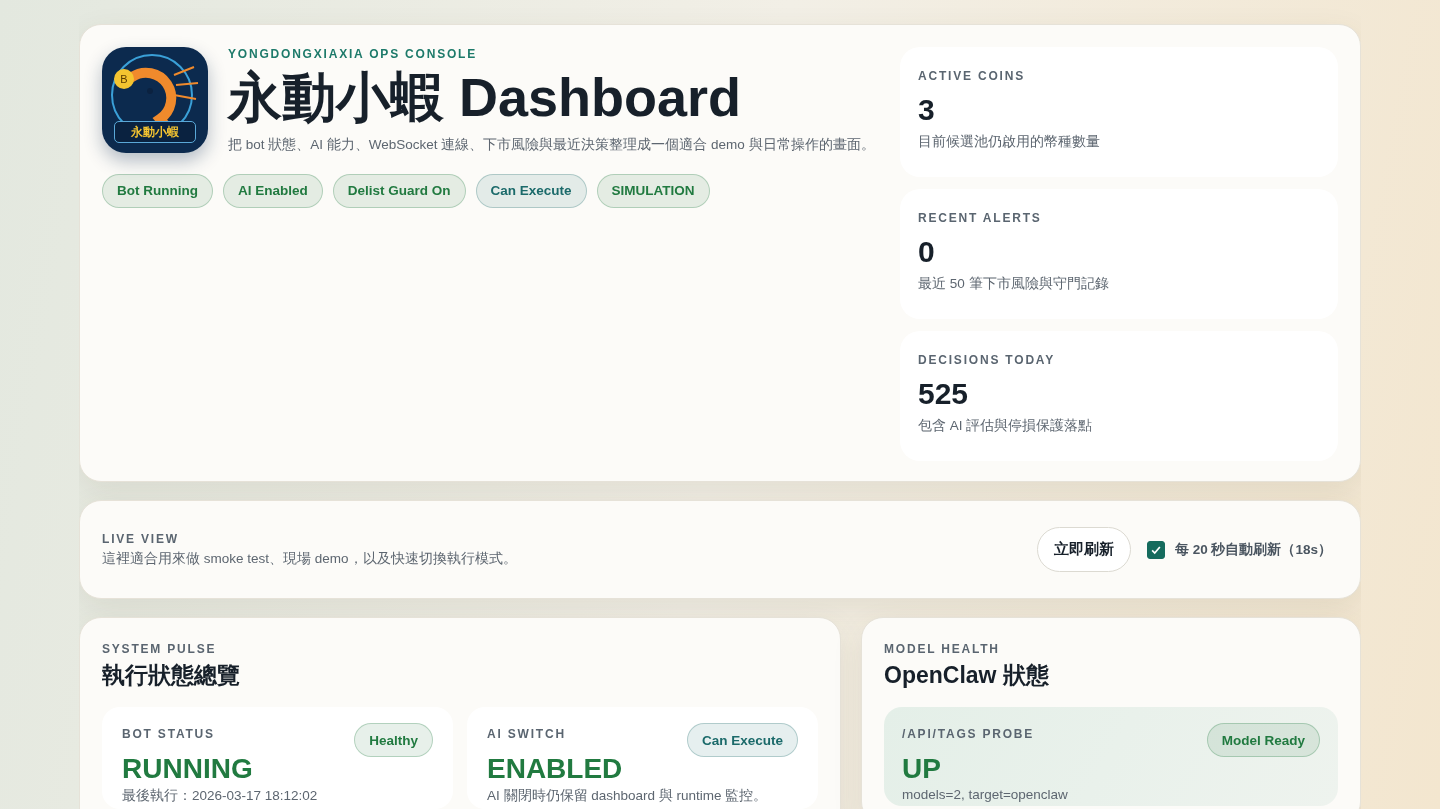  Describe the element at coordinates (1263, 740) in the screenshot. I see `status-badge: Model Ready` at that location.